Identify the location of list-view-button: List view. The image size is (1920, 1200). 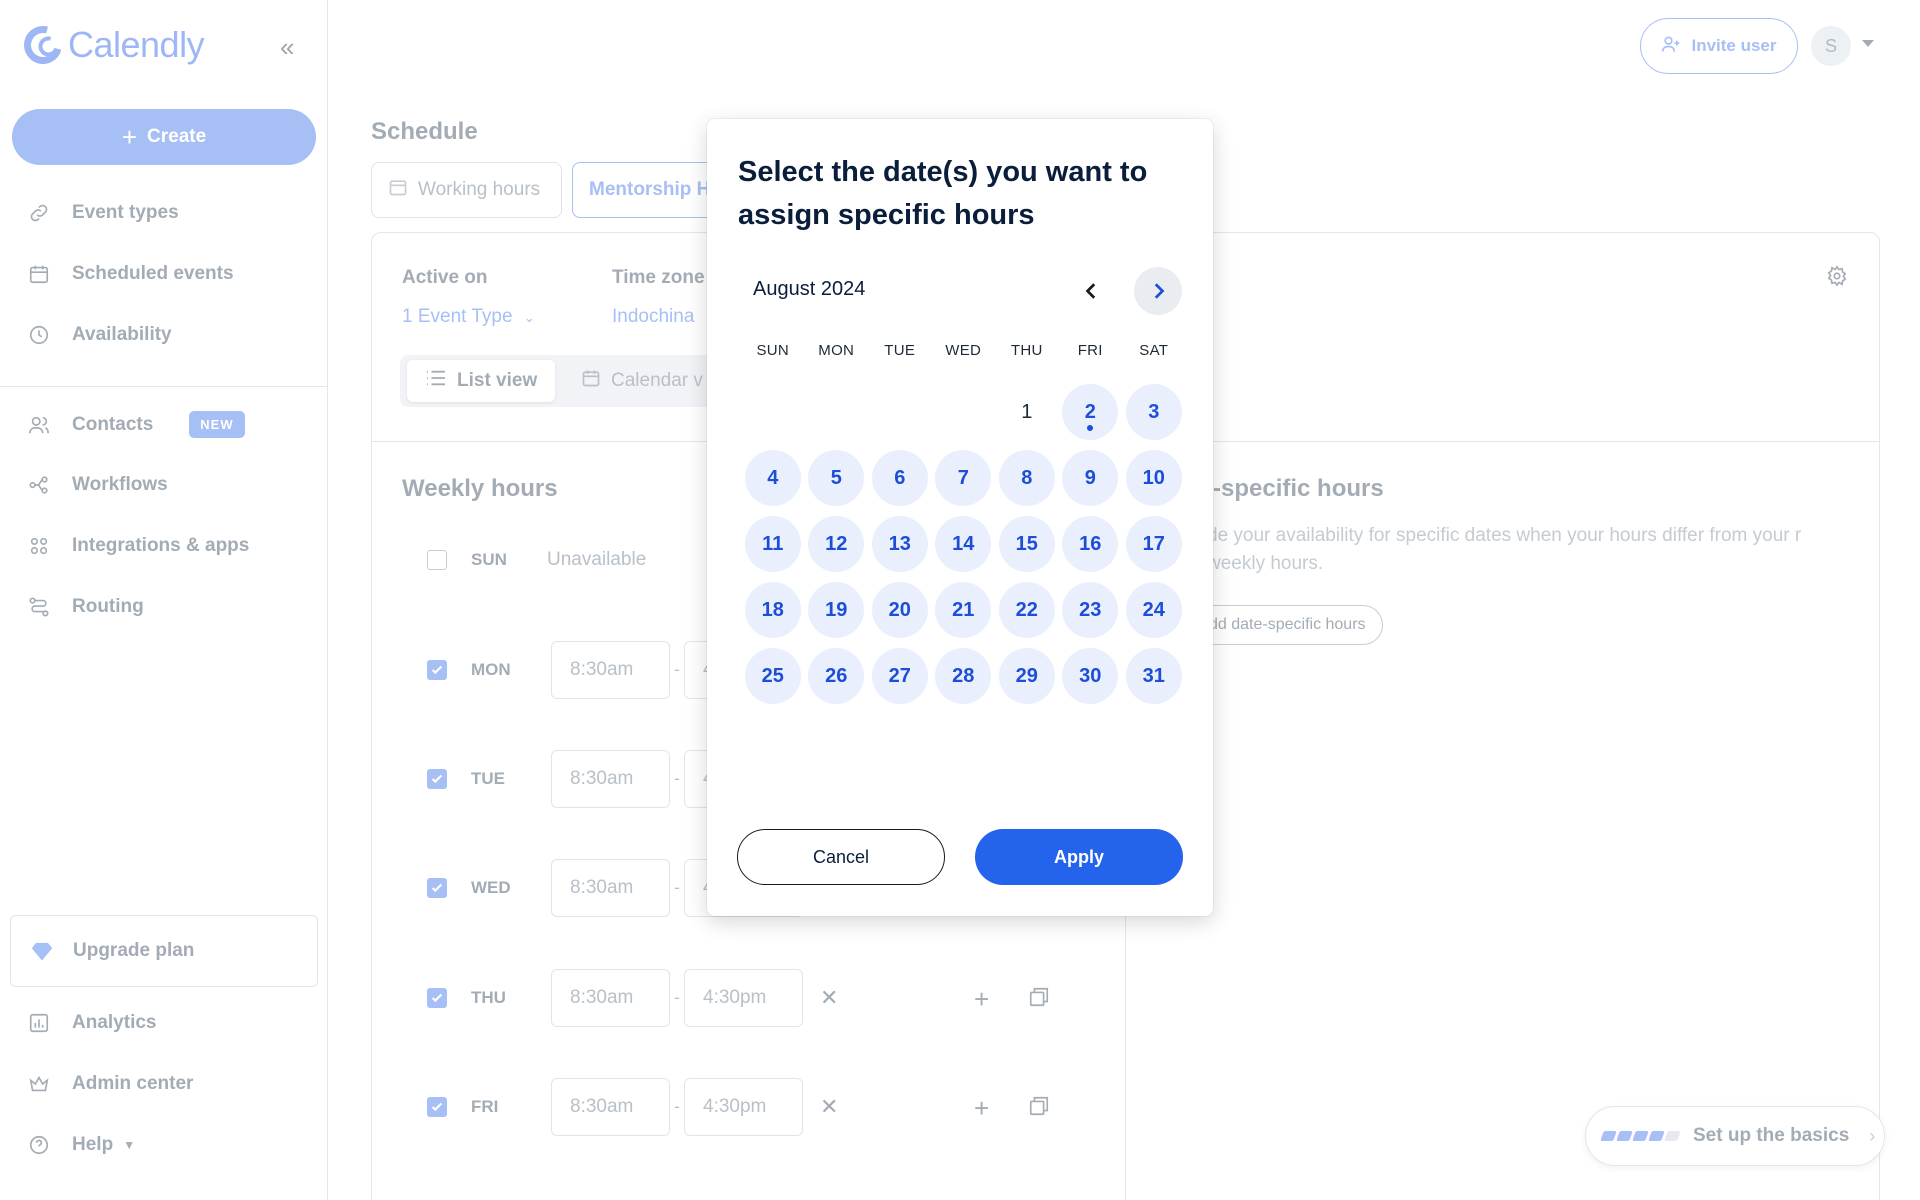
(481, 381).